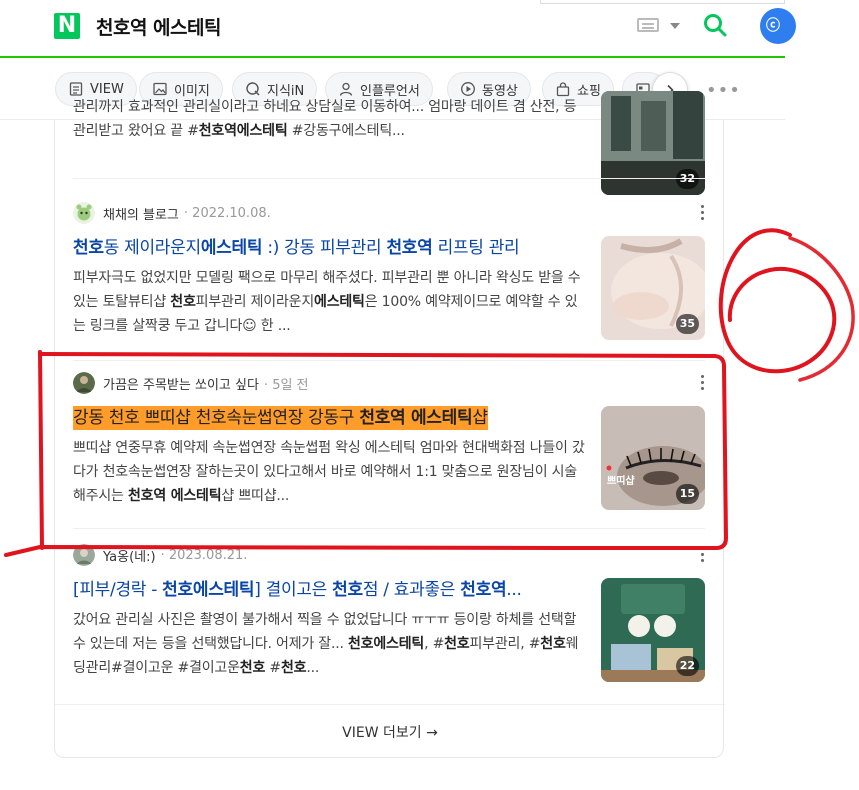 This screenshot has width=859, height=790. What do you see at coordinates (286, 385) in the screenshot?
I see `post-date: · 5일 전` at bounding box center [286, 385].